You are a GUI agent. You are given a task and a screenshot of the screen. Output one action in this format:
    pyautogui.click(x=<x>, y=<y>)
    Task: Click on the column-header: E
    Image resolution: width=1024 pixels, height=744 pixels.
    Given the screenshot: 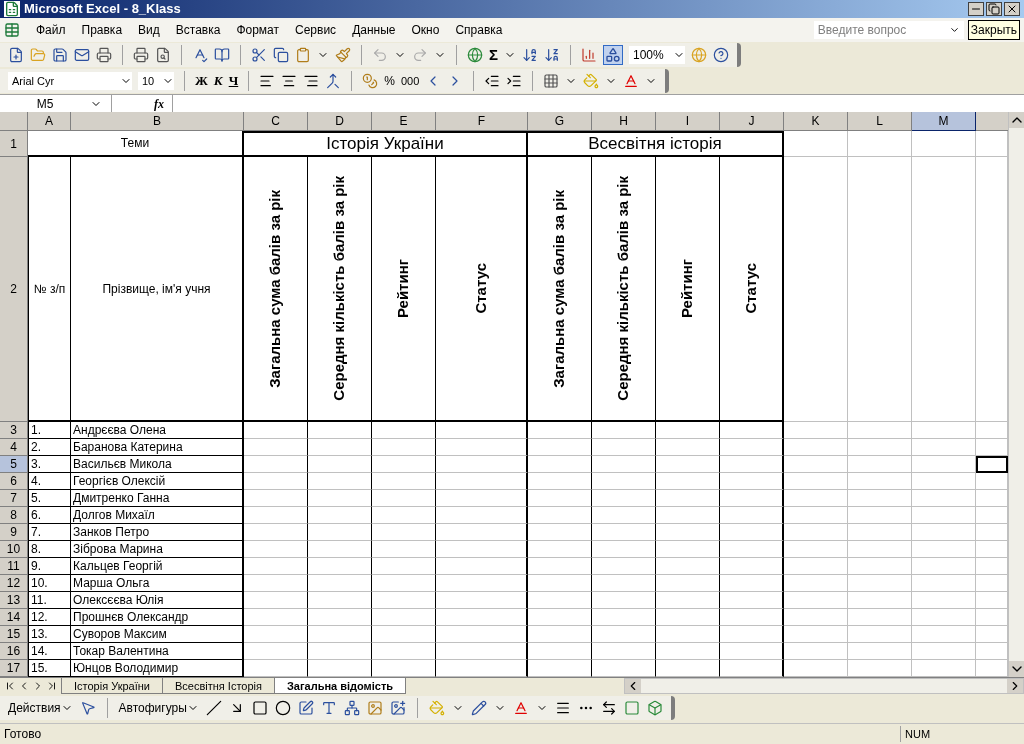 What is the action you would take?
    pyautogui.click(x=404, y=121)
    